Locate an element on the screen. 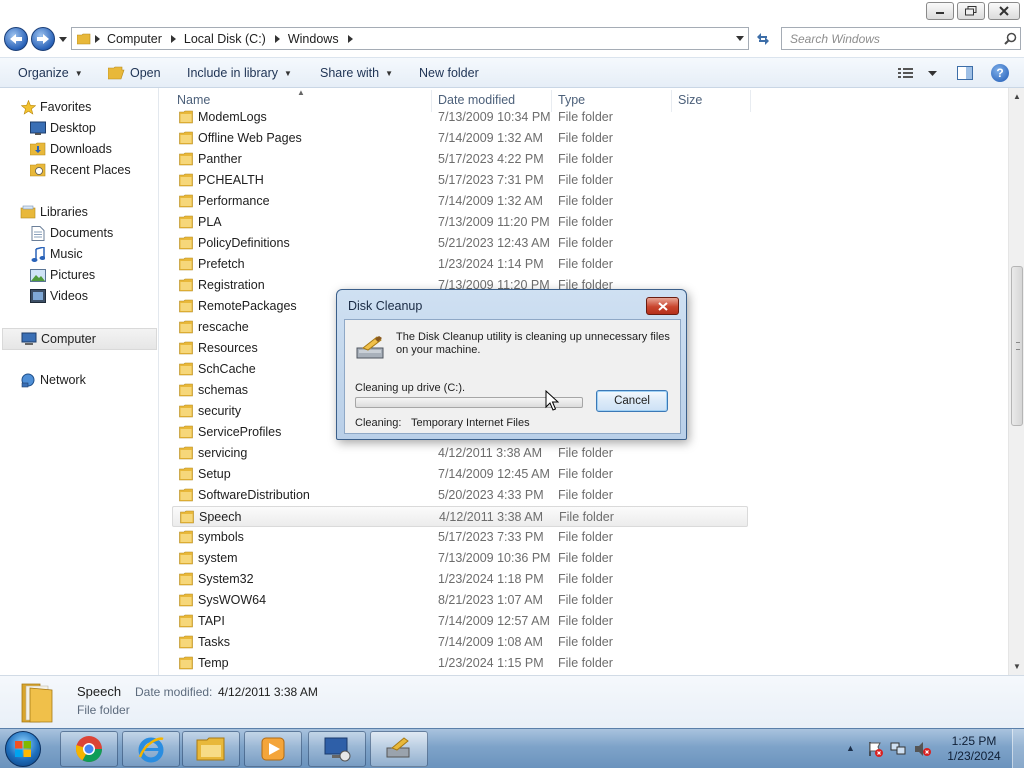 The image size is (1024, 768). file-row: Setup 7/14/2009 12:45 AM File folder is located at coordinates (460, 474).